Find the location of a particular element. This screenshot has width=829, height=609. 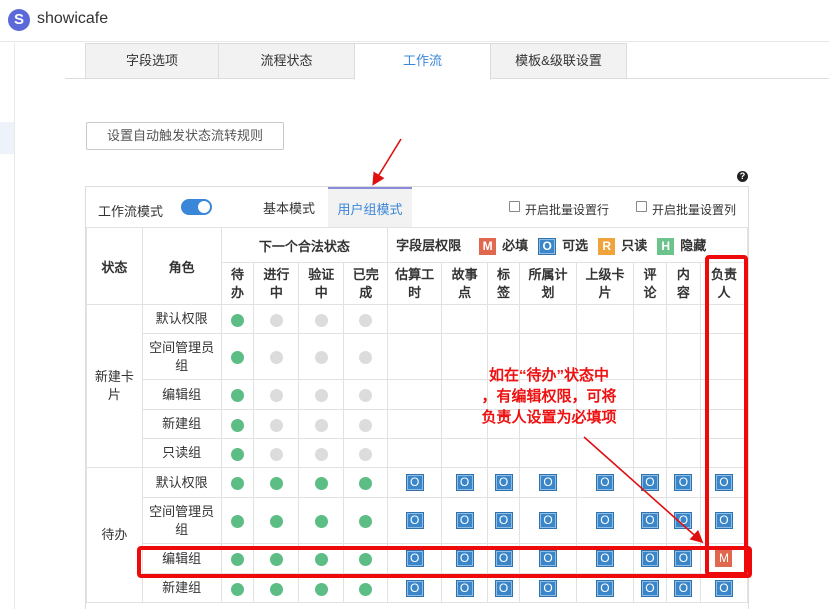

tab-workflow: 工作流 is located at coordinates (422, 61).